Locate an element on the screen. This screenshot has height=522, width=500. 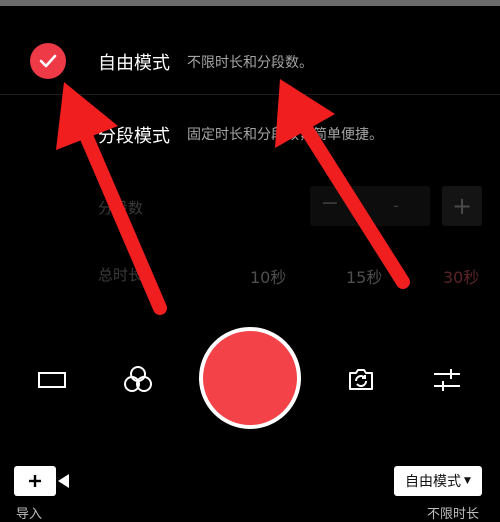
duration-option-15s: 15秒 is located at coordinates (364, 276).